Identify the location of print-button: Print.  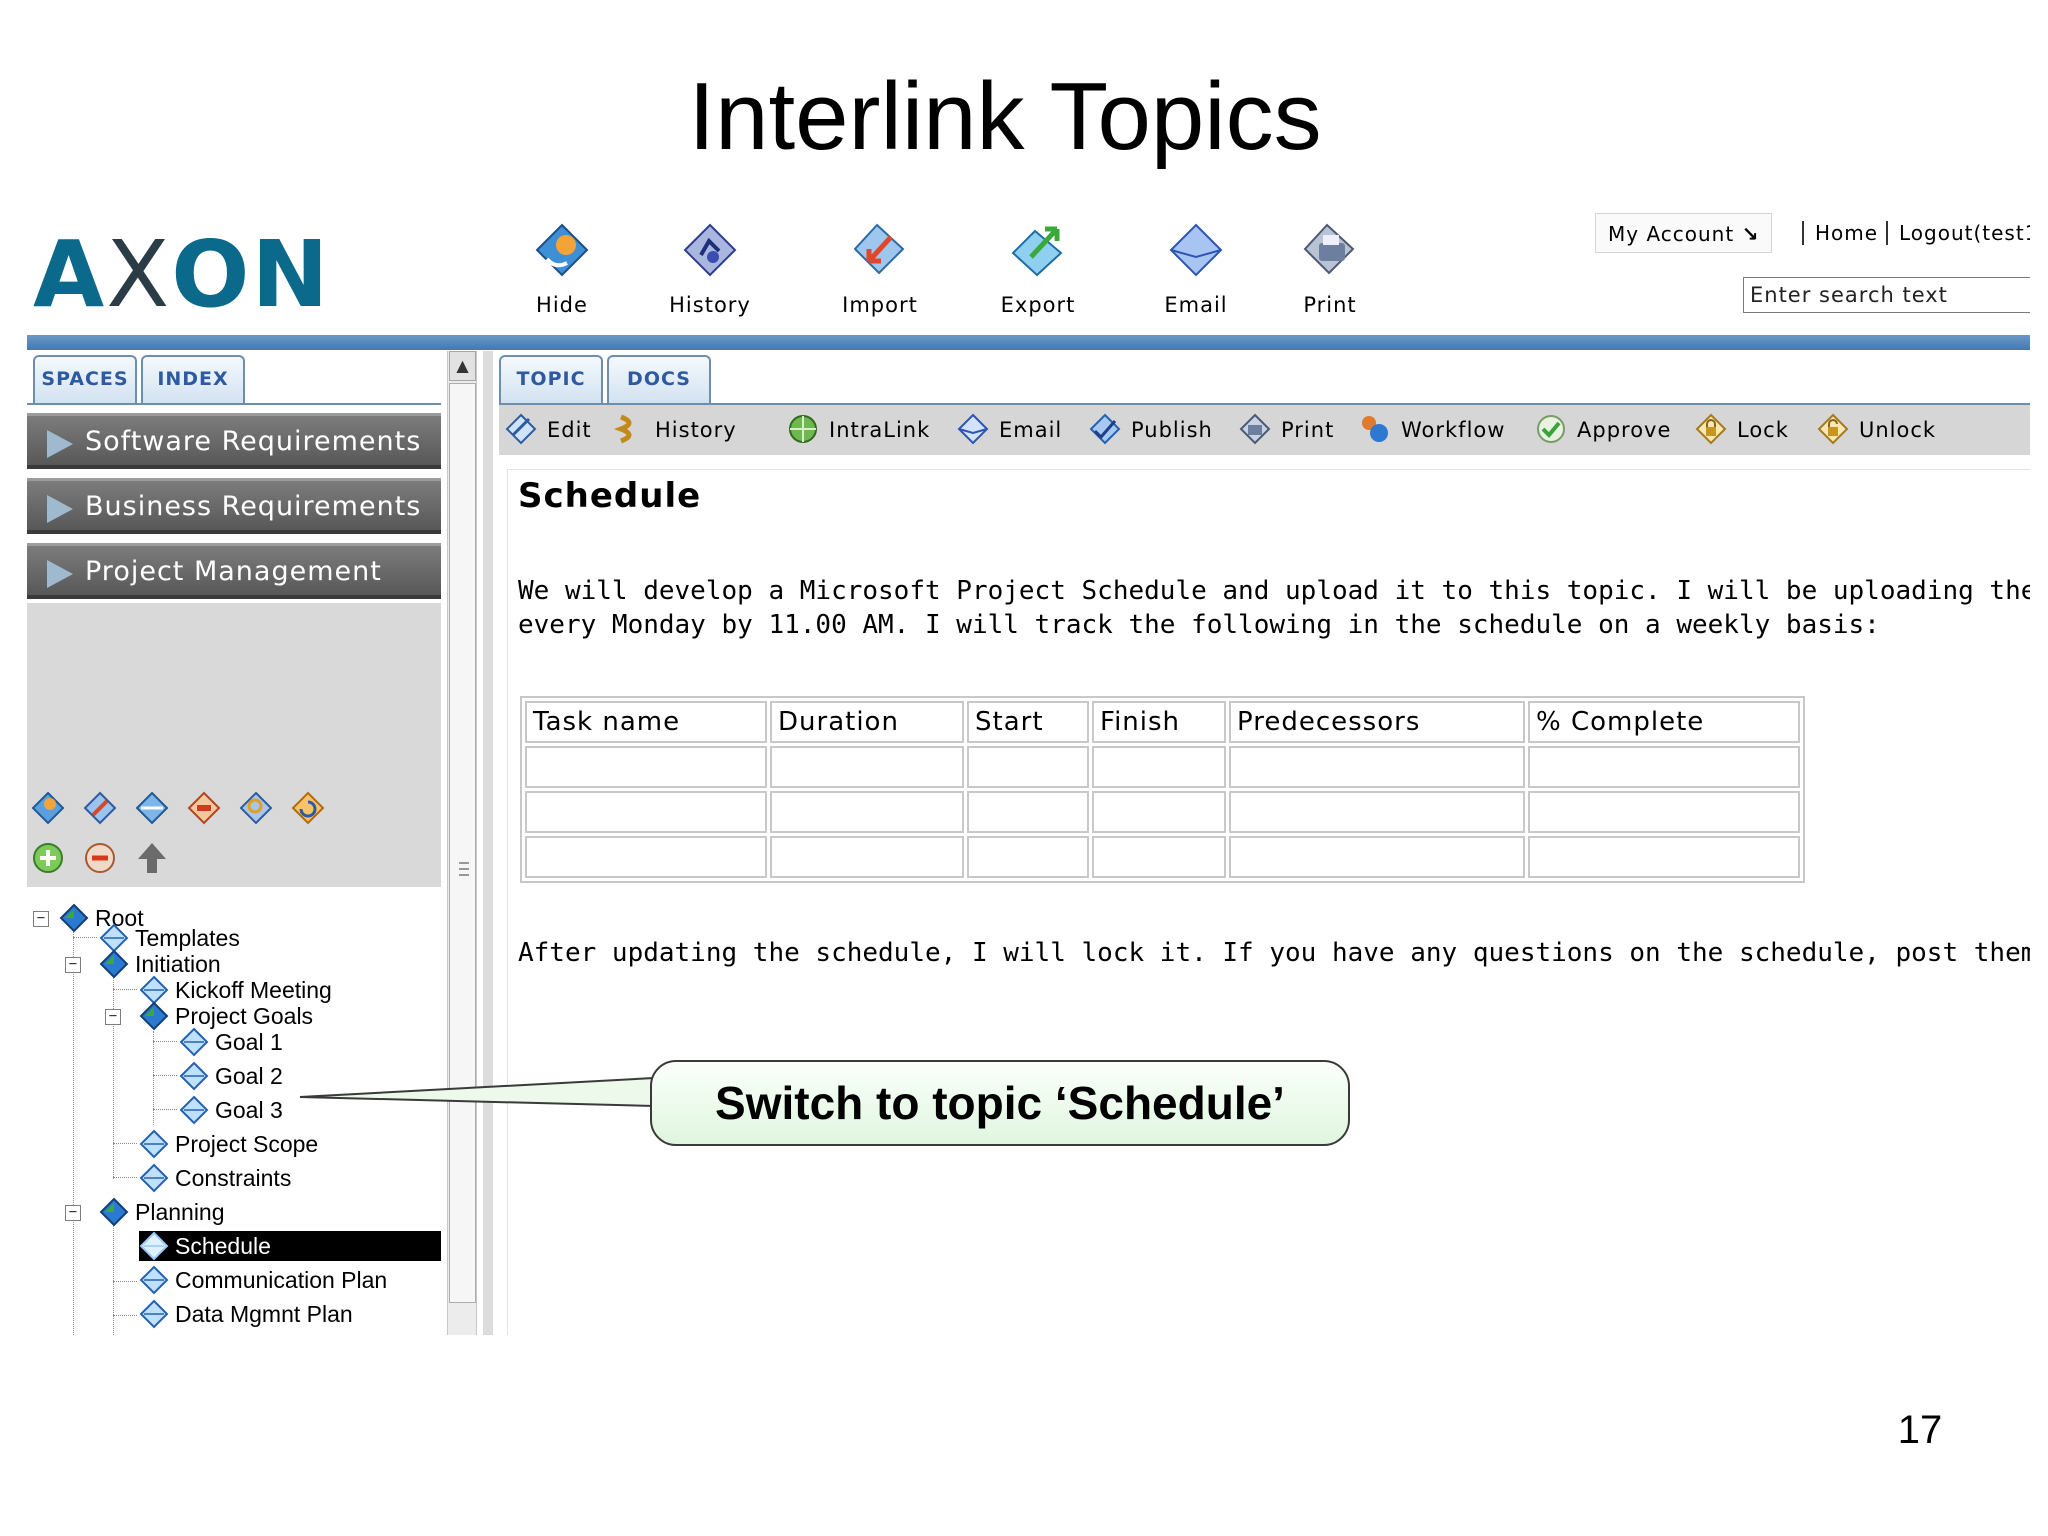
(1330, 269).